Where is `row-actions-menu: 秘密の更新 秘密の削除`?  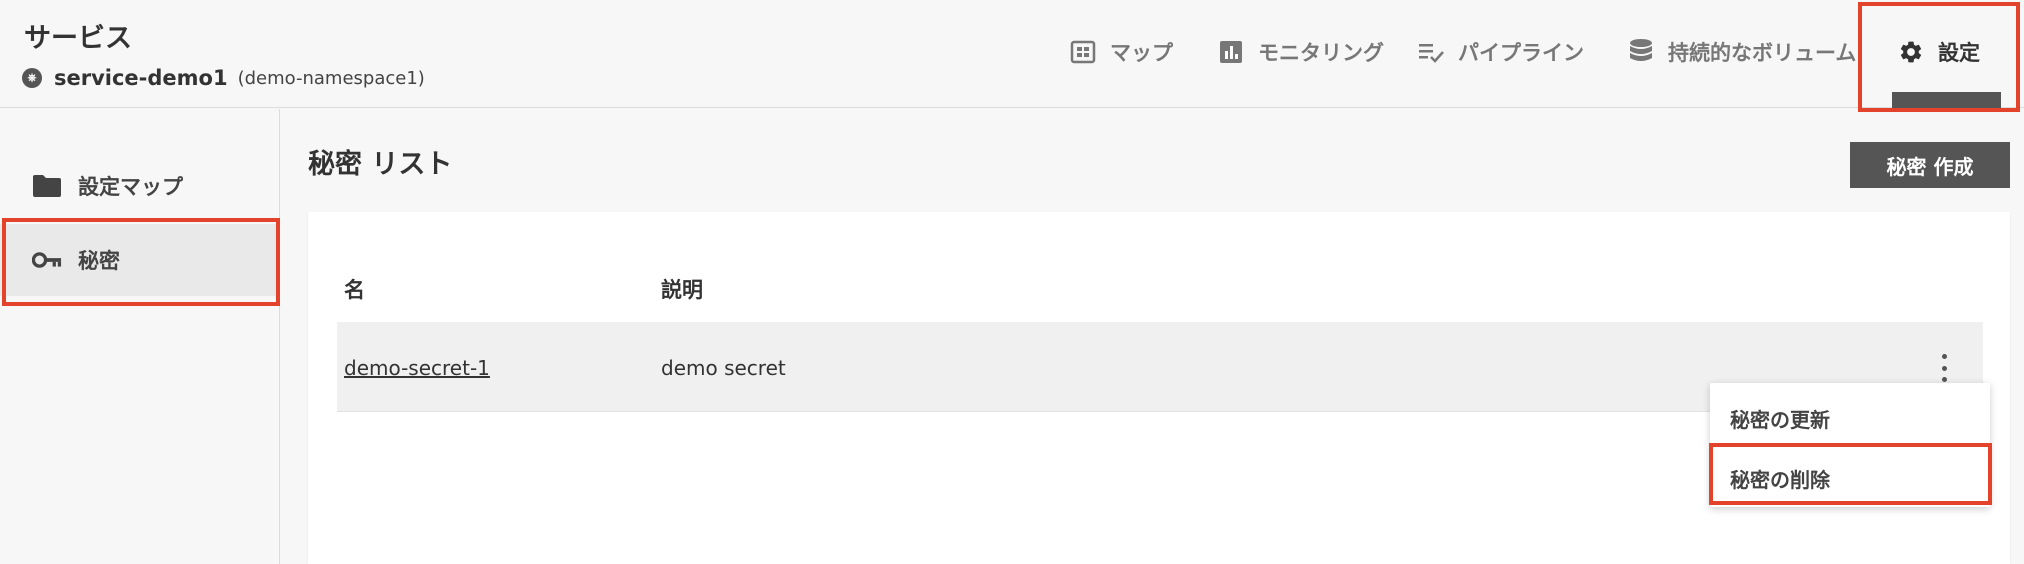
row-actions-menu: 秘密の更新 秘密の削除 is located at coordinates (1850, 445).